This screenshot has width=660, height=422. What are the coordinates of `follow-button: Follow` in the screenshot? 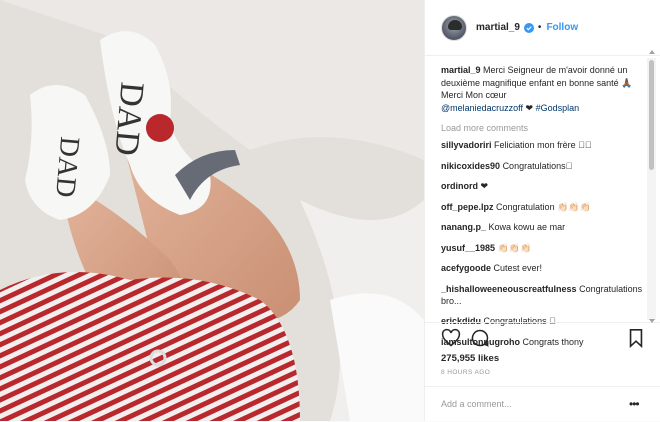 It's located at (562, 27).